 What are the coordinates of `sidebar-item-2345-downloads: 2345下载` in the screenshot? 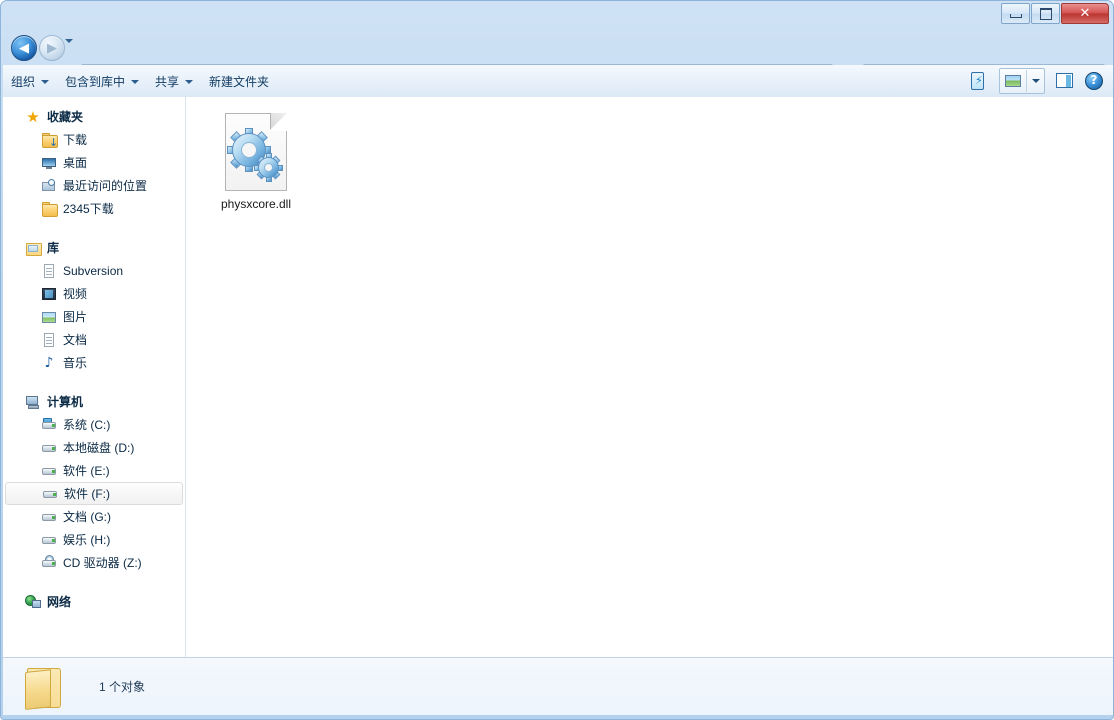 It's located at (94, 208).